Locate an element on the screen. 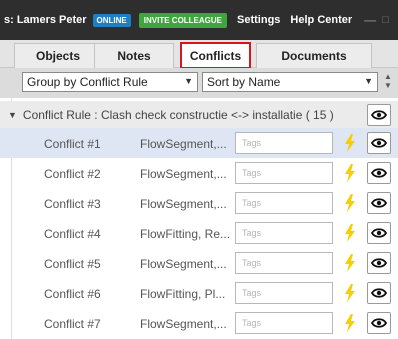  sort-ascending-icon: ▲ is located at coordinates (388, 76).